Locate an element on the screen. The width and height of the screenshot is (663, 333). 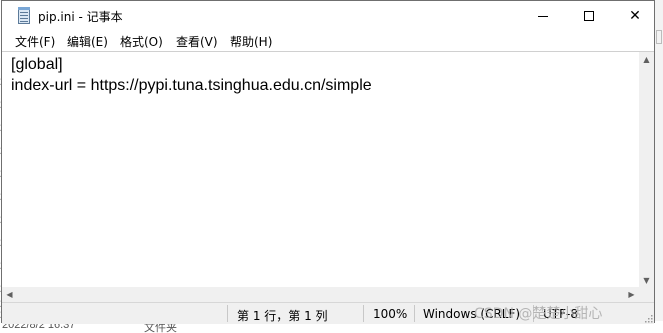
resize-grip-icon is located at coordinates (648, 318).